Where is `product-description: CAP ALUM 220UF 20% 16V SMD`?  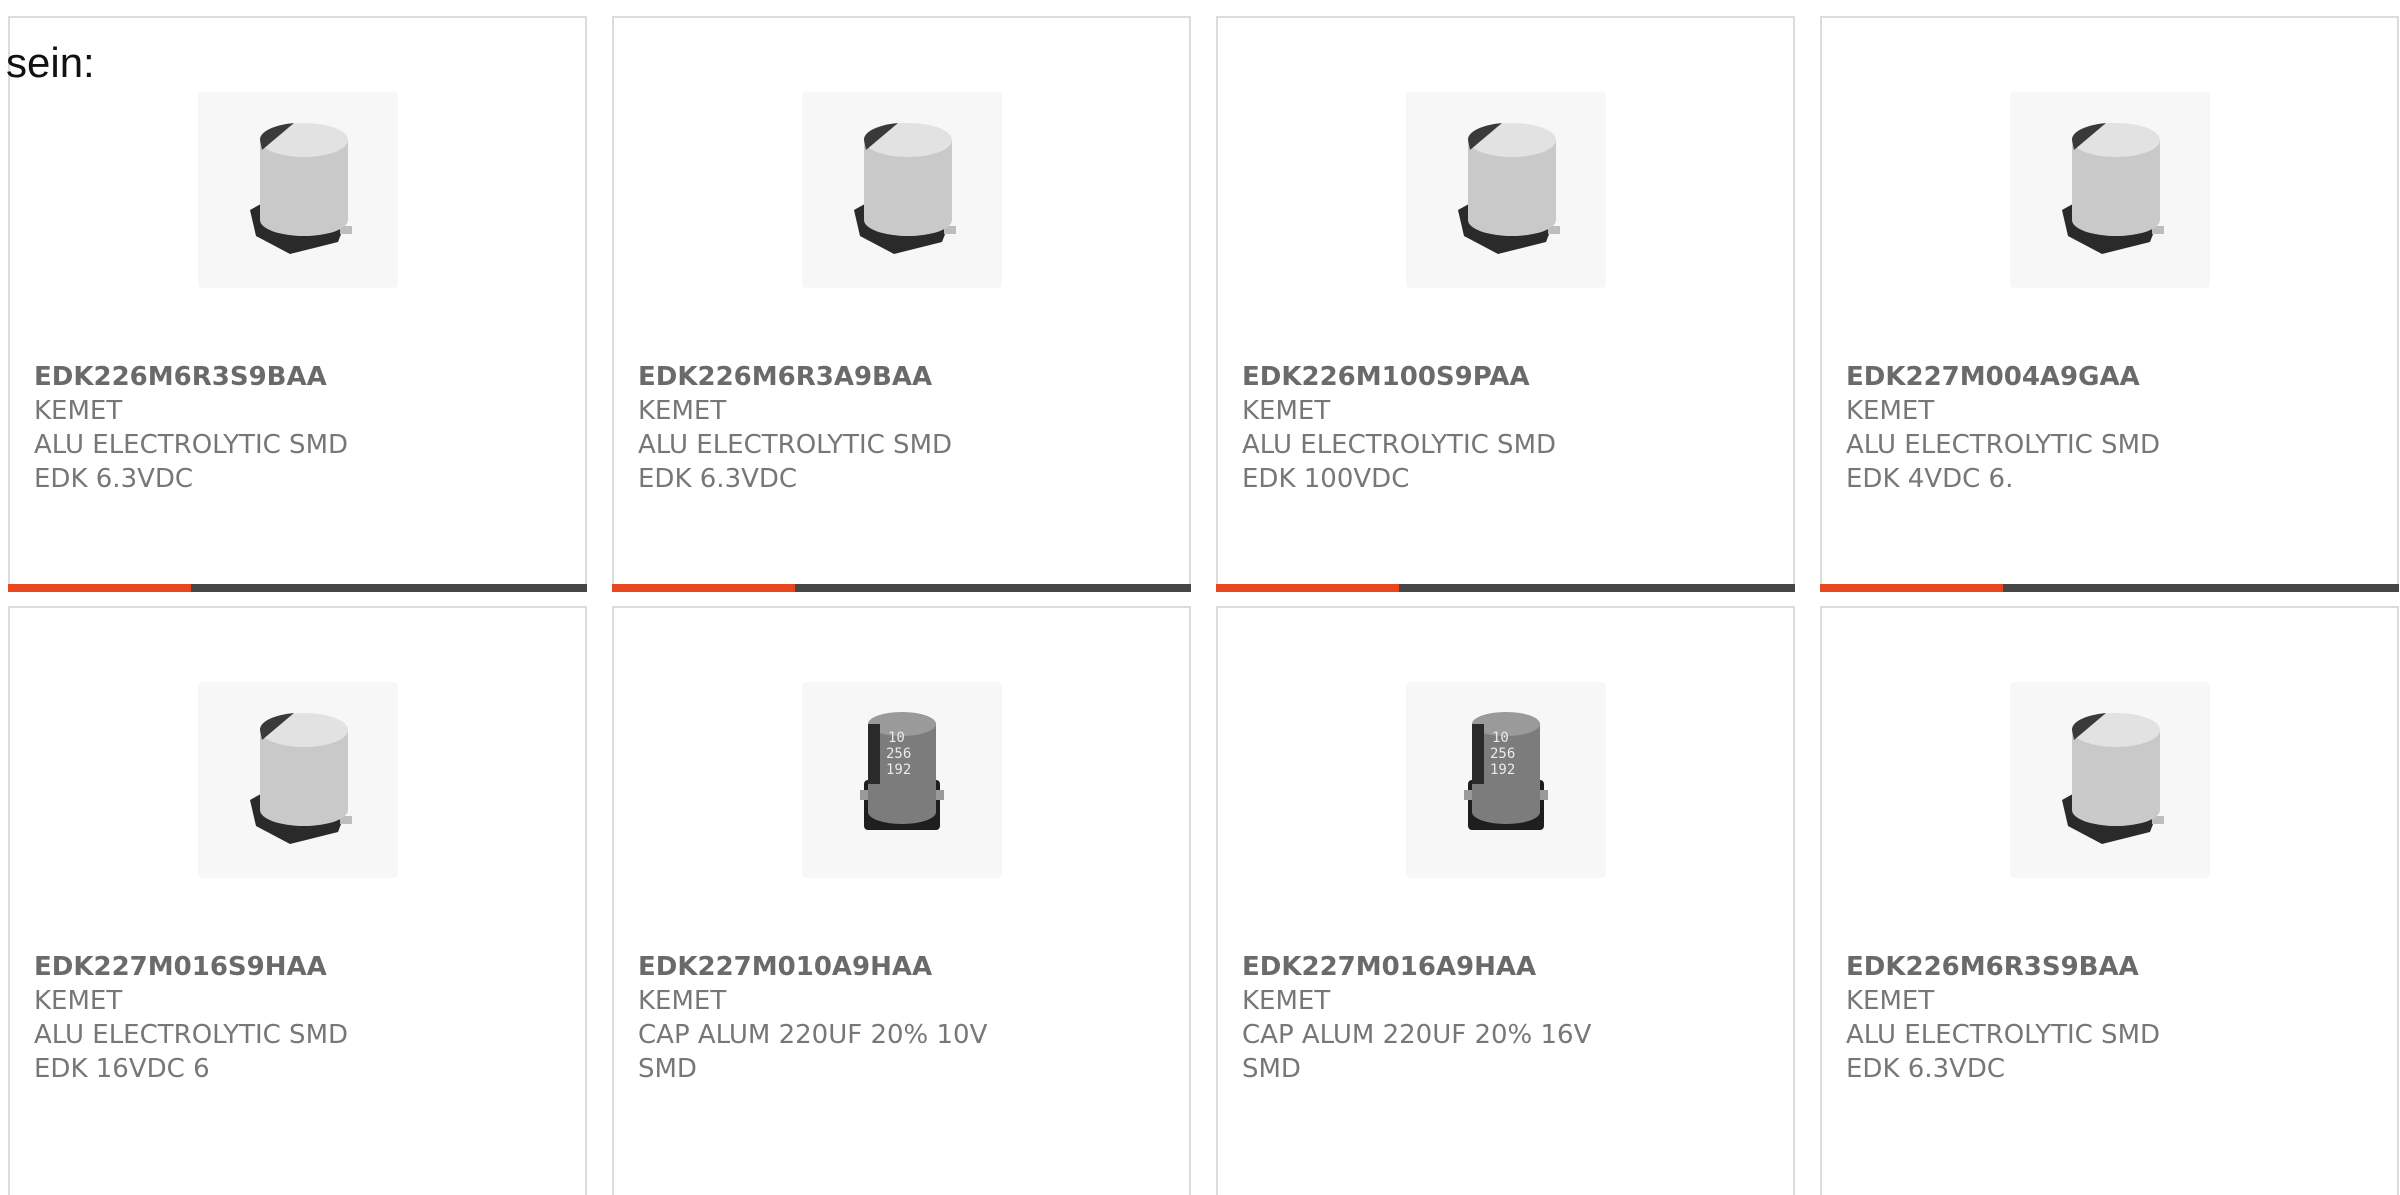 product-description: CAP ALUM 220UF 20% 16V SMD is located at coordinates (1417, 1052).